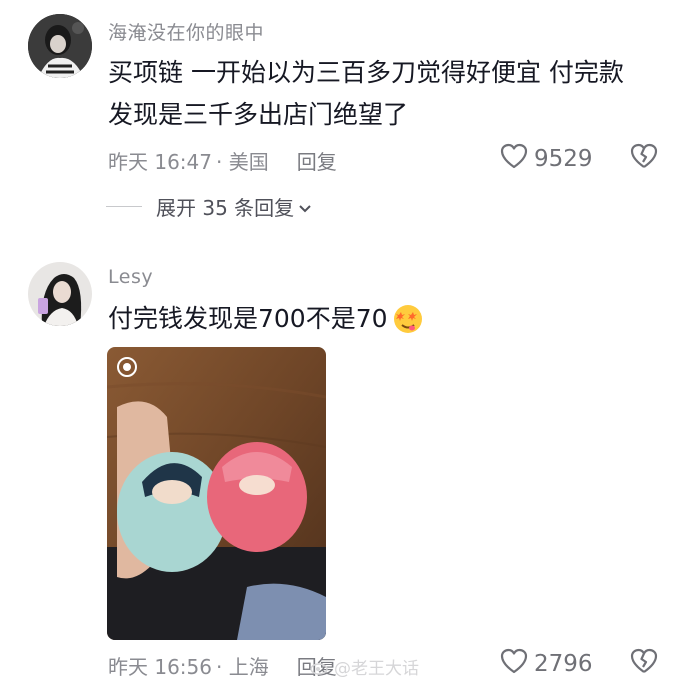 This screenshot has height=688, width=690. Describe the element at coordinates (563, 664) in the screenshot. I see `like-count: 2796` at that location.